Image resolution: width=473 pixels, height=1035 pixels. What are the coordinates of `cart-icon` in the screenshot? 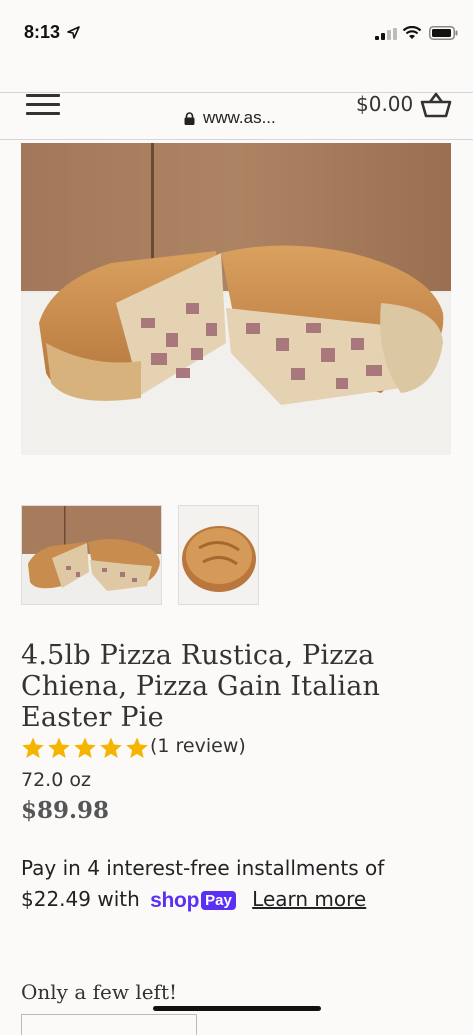 It's located at (436, 105).